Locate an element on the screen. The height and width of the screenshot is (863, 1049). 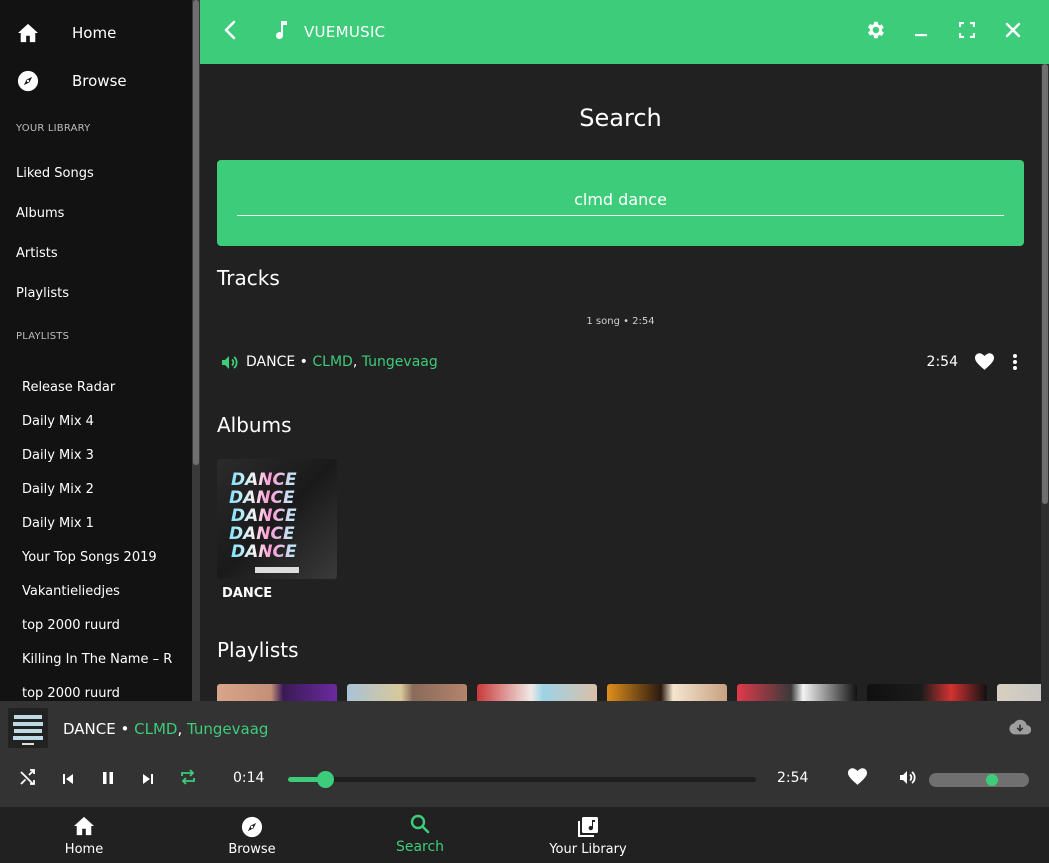
minimize-button is located at coordinates (921, 32).